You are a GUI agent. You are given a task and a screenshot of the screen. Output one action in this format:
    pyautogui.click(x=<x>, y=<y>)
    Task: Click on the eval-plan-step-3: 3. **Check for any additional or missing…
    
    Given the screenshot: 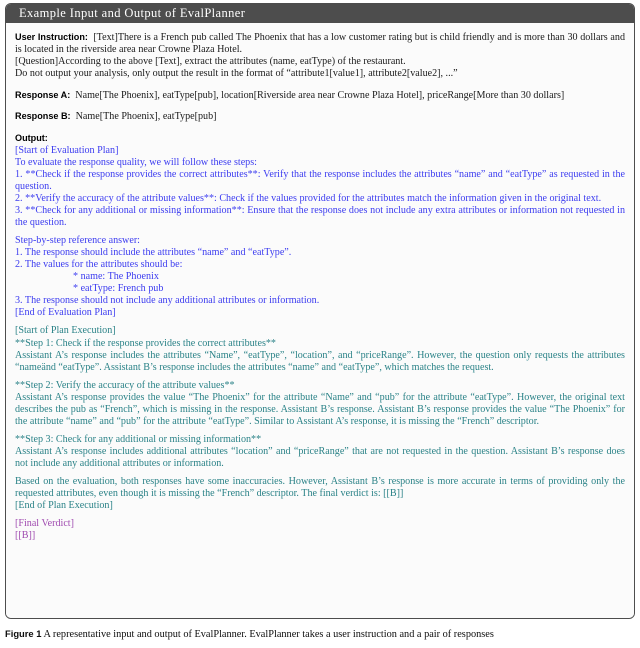 What is the action you would take?
    pyautogui.click(x=320, y=217)
    